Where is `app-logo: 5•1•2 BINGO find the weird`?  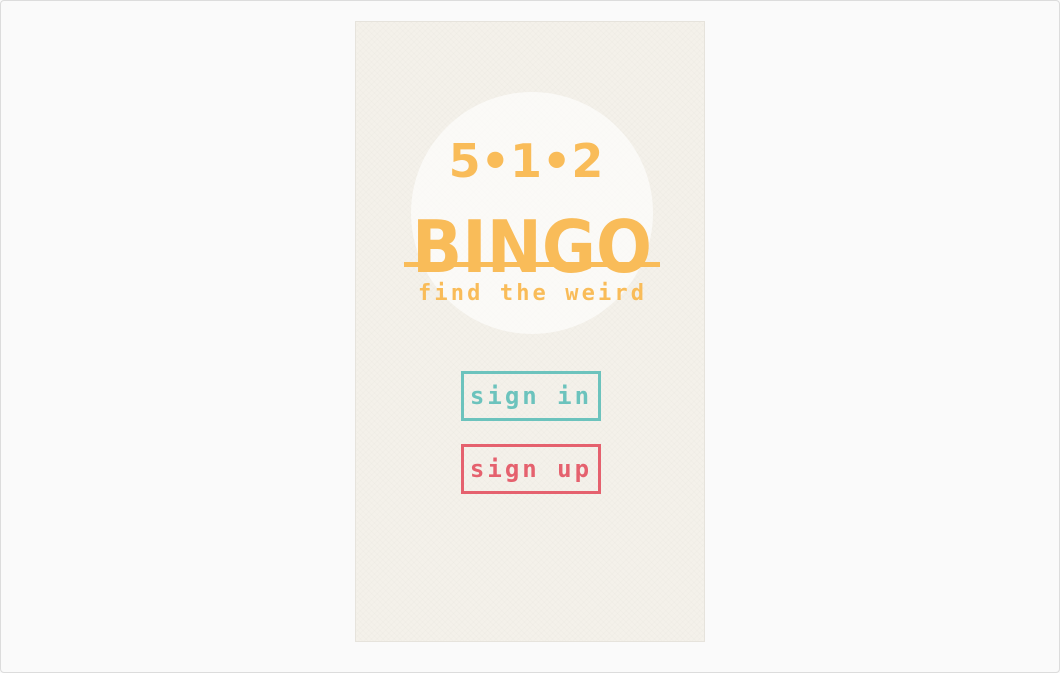
app-logo: 5•1•2 BINGO find the weird is located at coordinates (532, 220).